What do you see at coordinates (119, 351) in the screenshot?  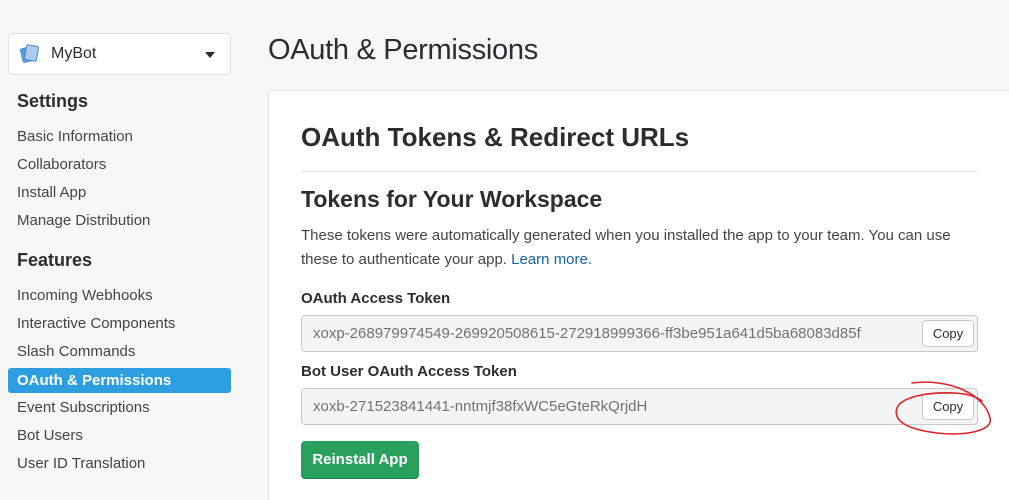 I see `sidebar-item-slash-commands: Slash Commands` at bounding box center [119, 351].